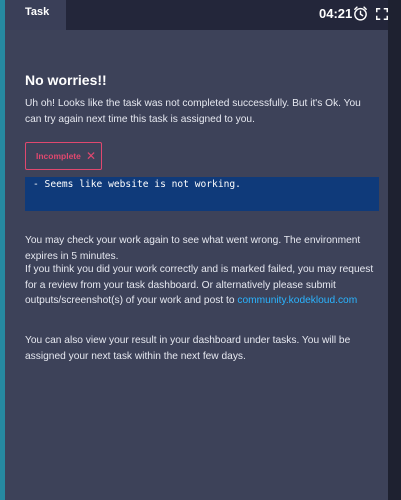 The image size is (401, 500). Describe the element at coordinates (336, 13) in the screenshot. I see `countdown-timer: 04:21` at that location.